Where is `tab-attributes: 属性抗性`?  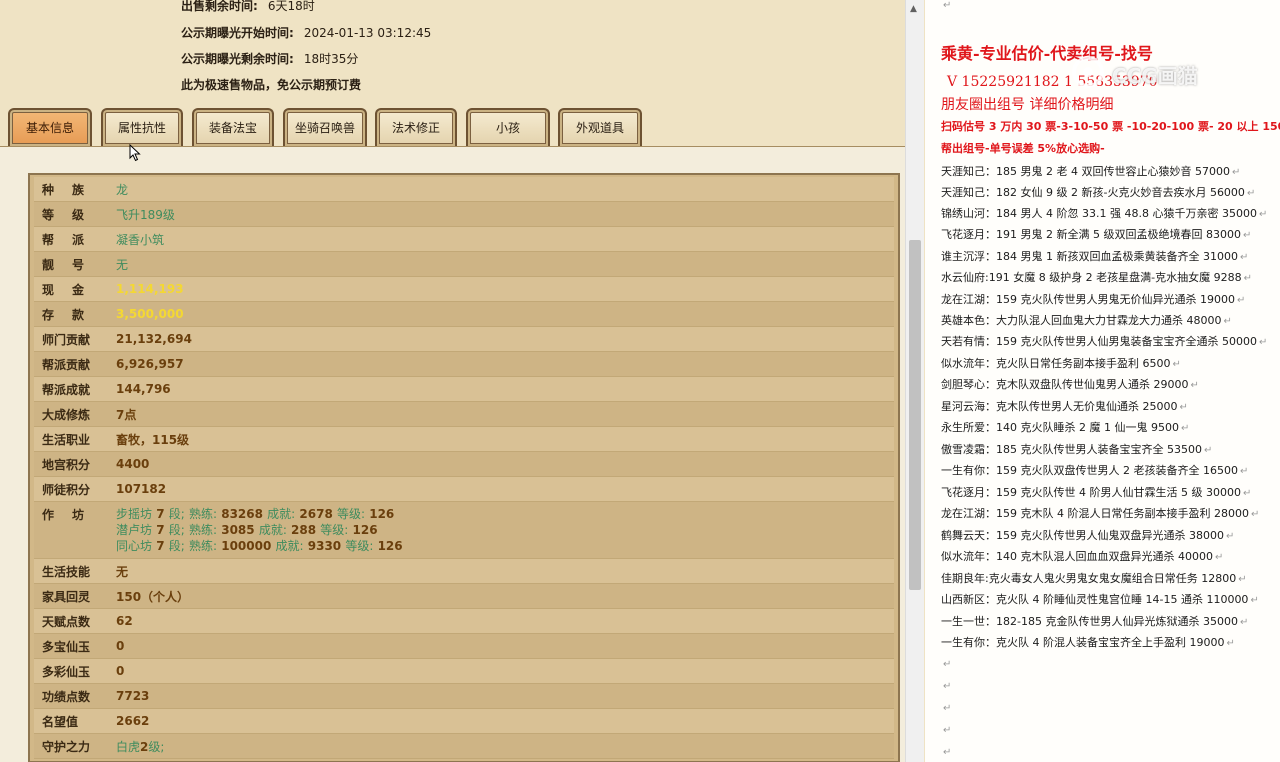 tab-attributes: 属性抗性 is located at coordinates (142, 127).